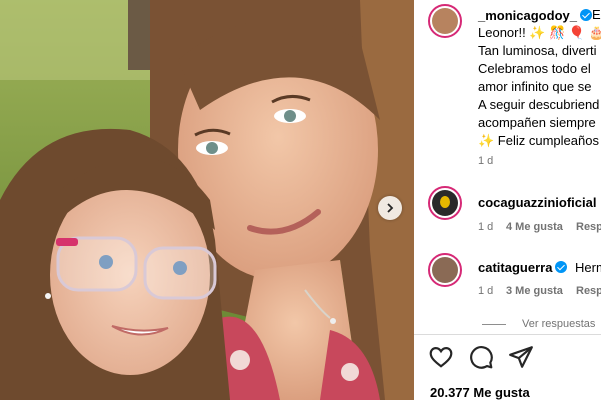 The width and height of the screenshot is (601, 400). Describe the element at coordinates (537, 50) in the screenshot. I see `caption-line-2: Tan luminosa, diverti` at that location.